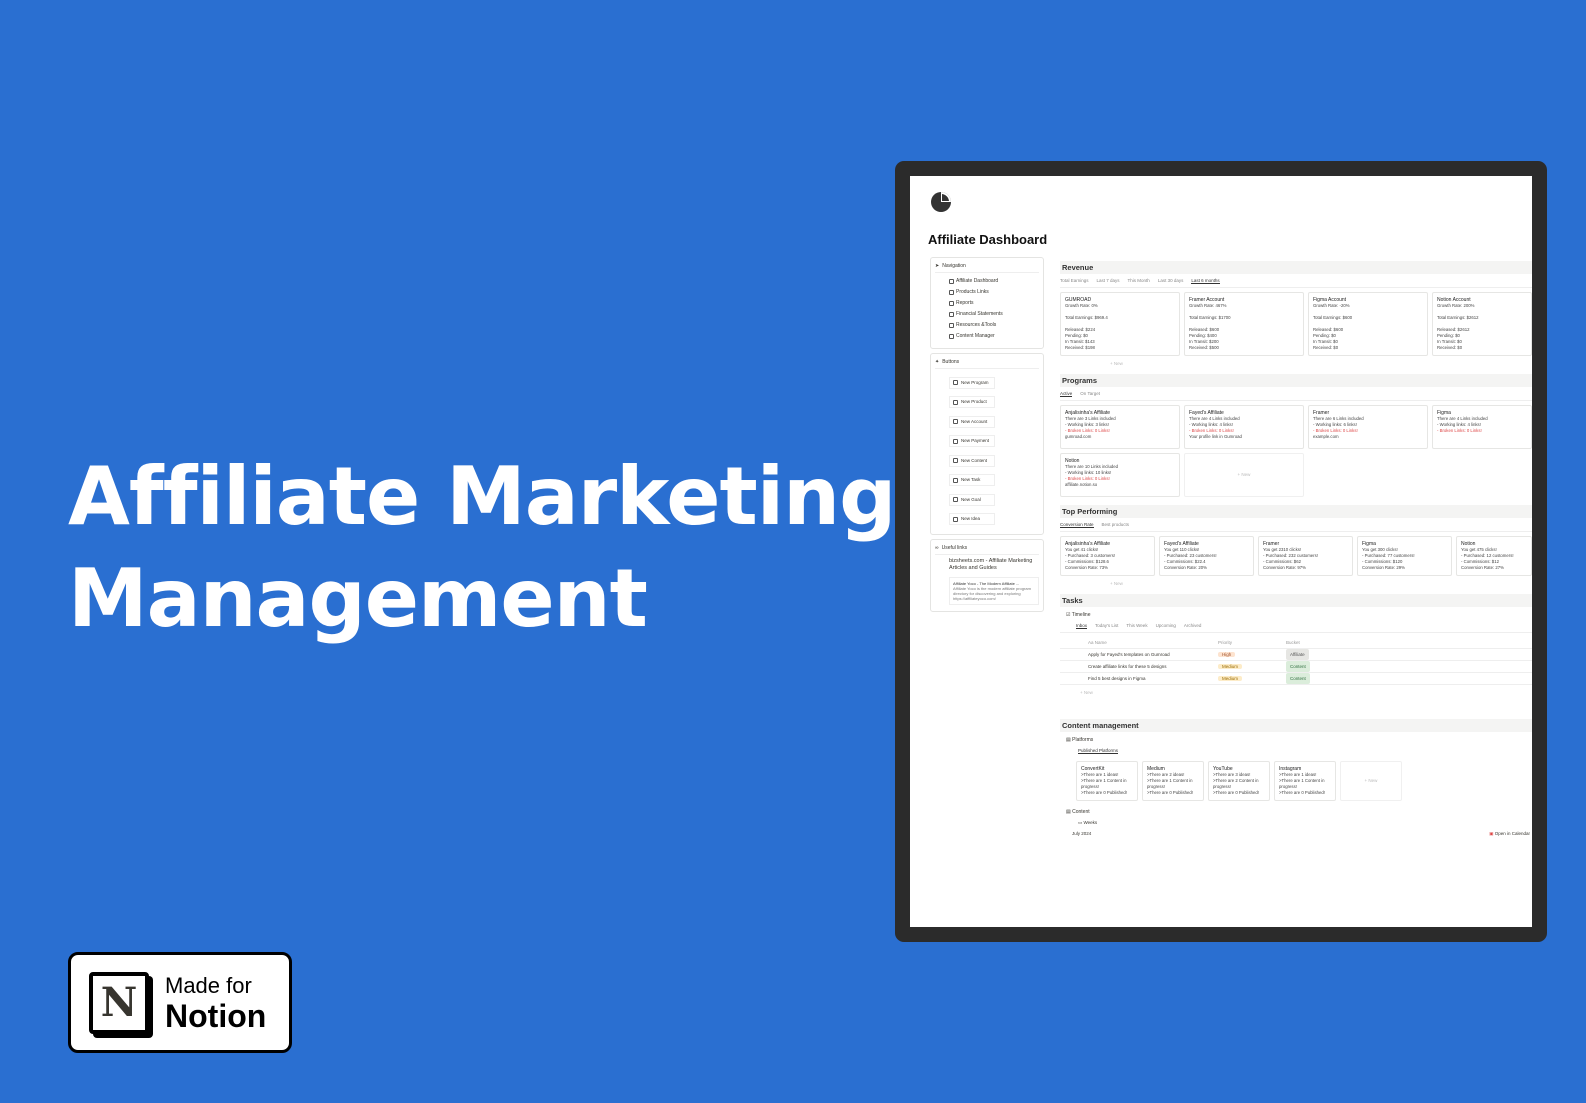 Image resolution: width=1586 pixels, height=1103 pixels. Describe the element at coordinates (1098, 751) in the screenshot. I see `tab-published-platforms: Published Platforms` at that location.